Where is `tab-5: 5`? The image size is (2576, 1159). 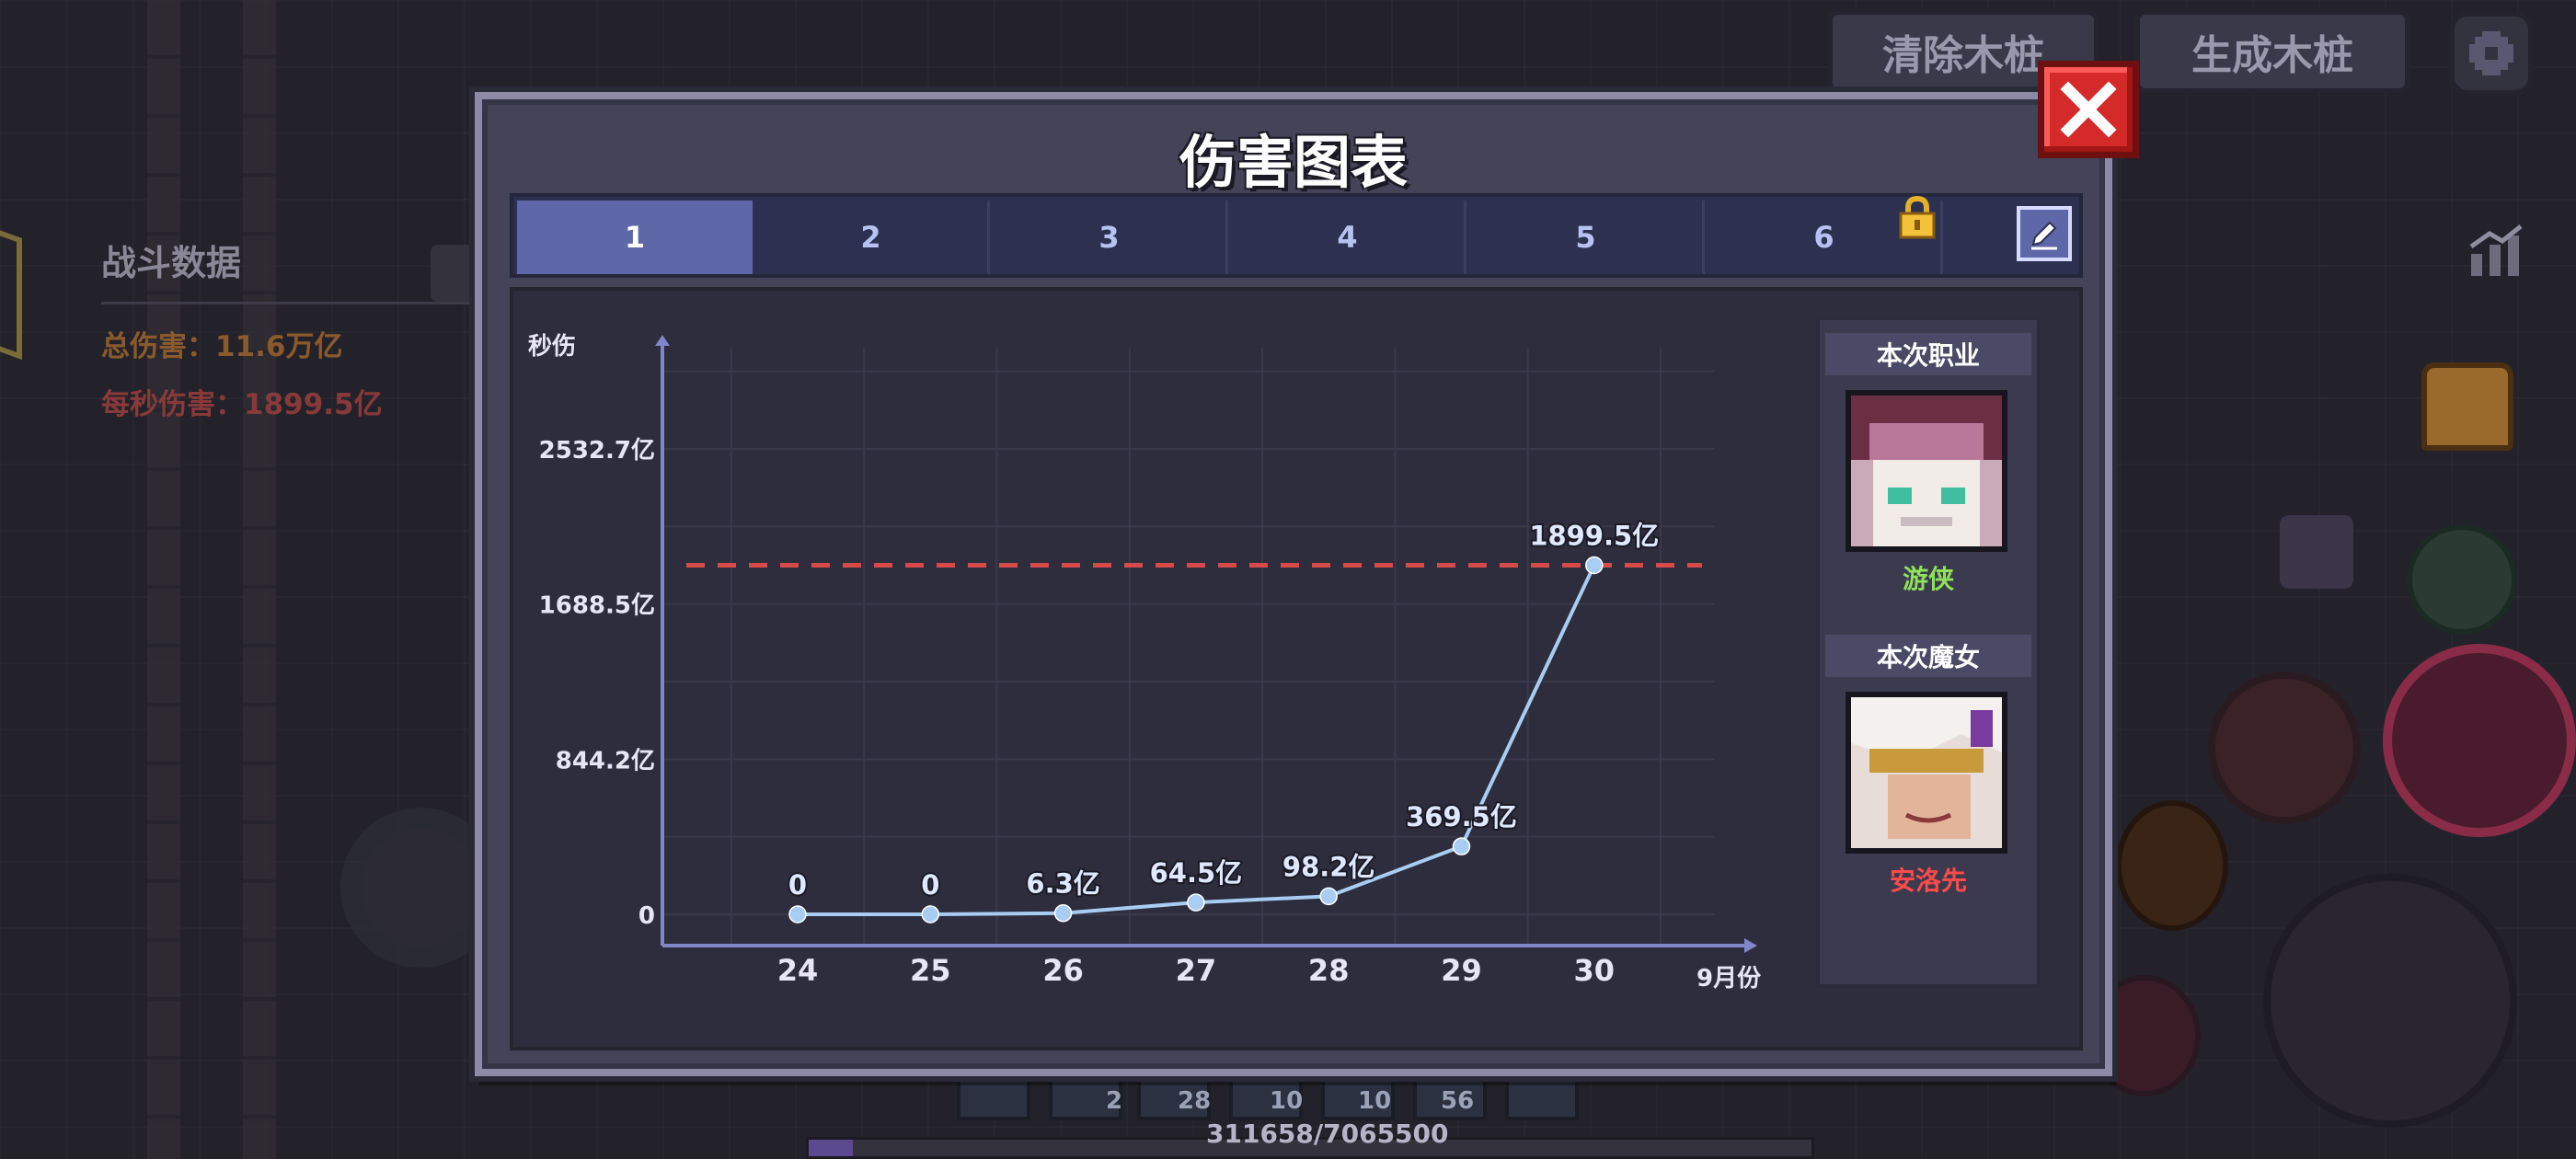 tab-5: 5 is located at coordinates (1587, 237).